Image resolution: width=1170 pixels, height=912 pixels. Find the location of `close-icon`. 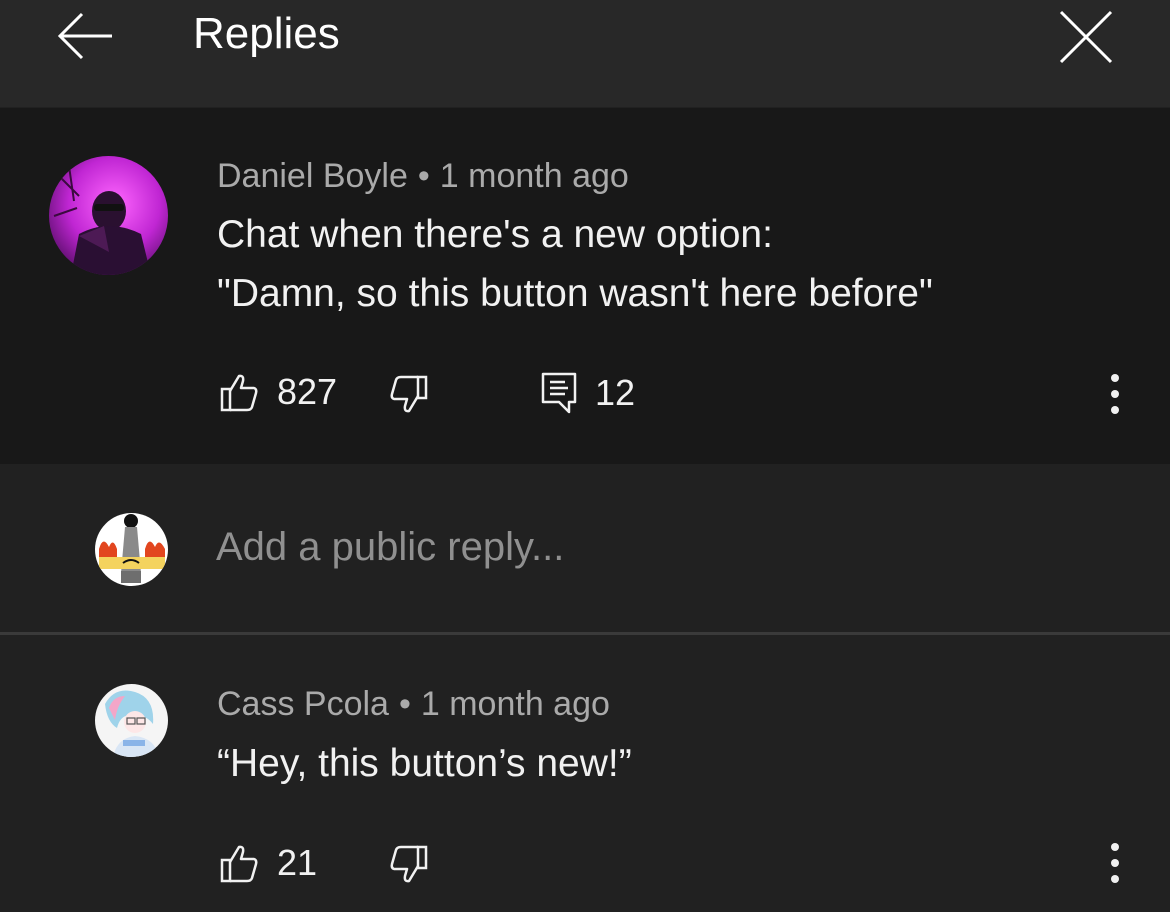

close-icon is located at coordinates (1086, 37).